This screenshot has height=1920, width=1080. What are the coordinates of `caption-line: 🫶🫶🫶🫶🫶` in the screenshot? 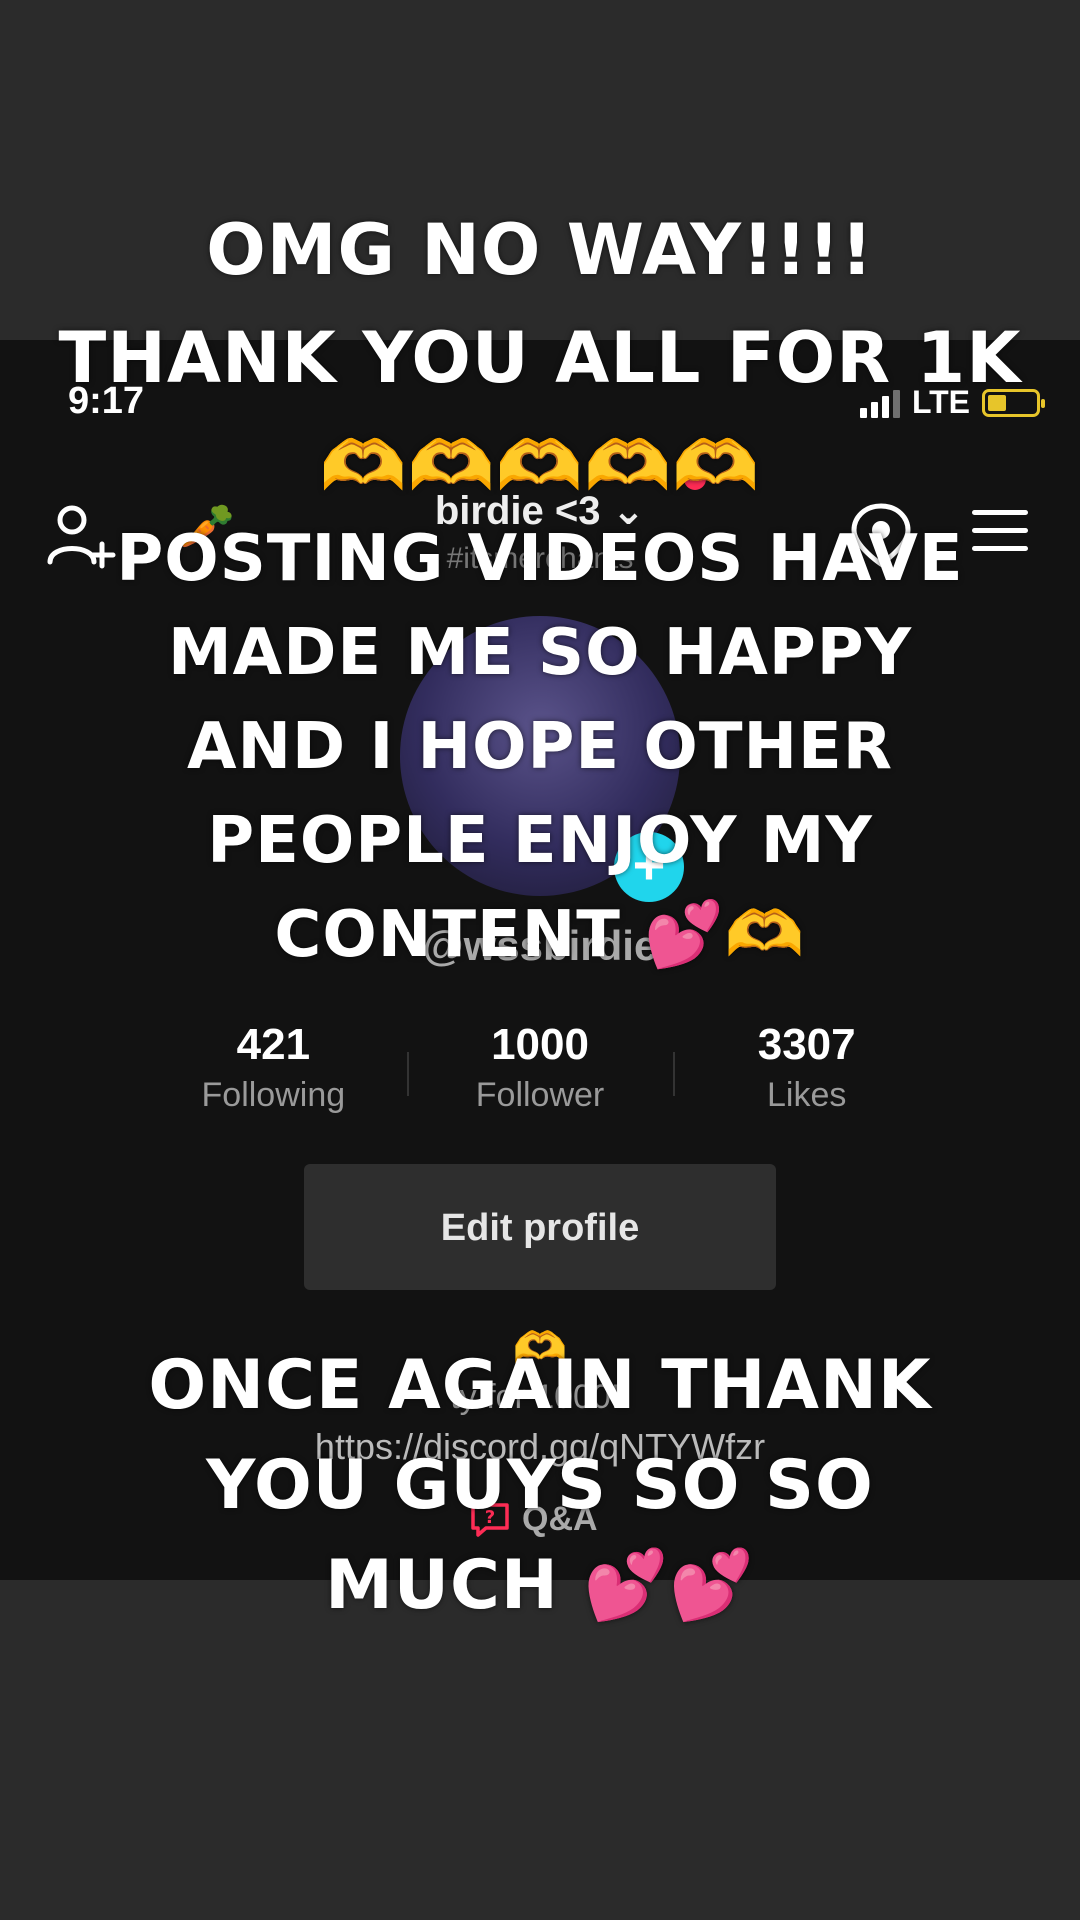 It's located at (540, 466).